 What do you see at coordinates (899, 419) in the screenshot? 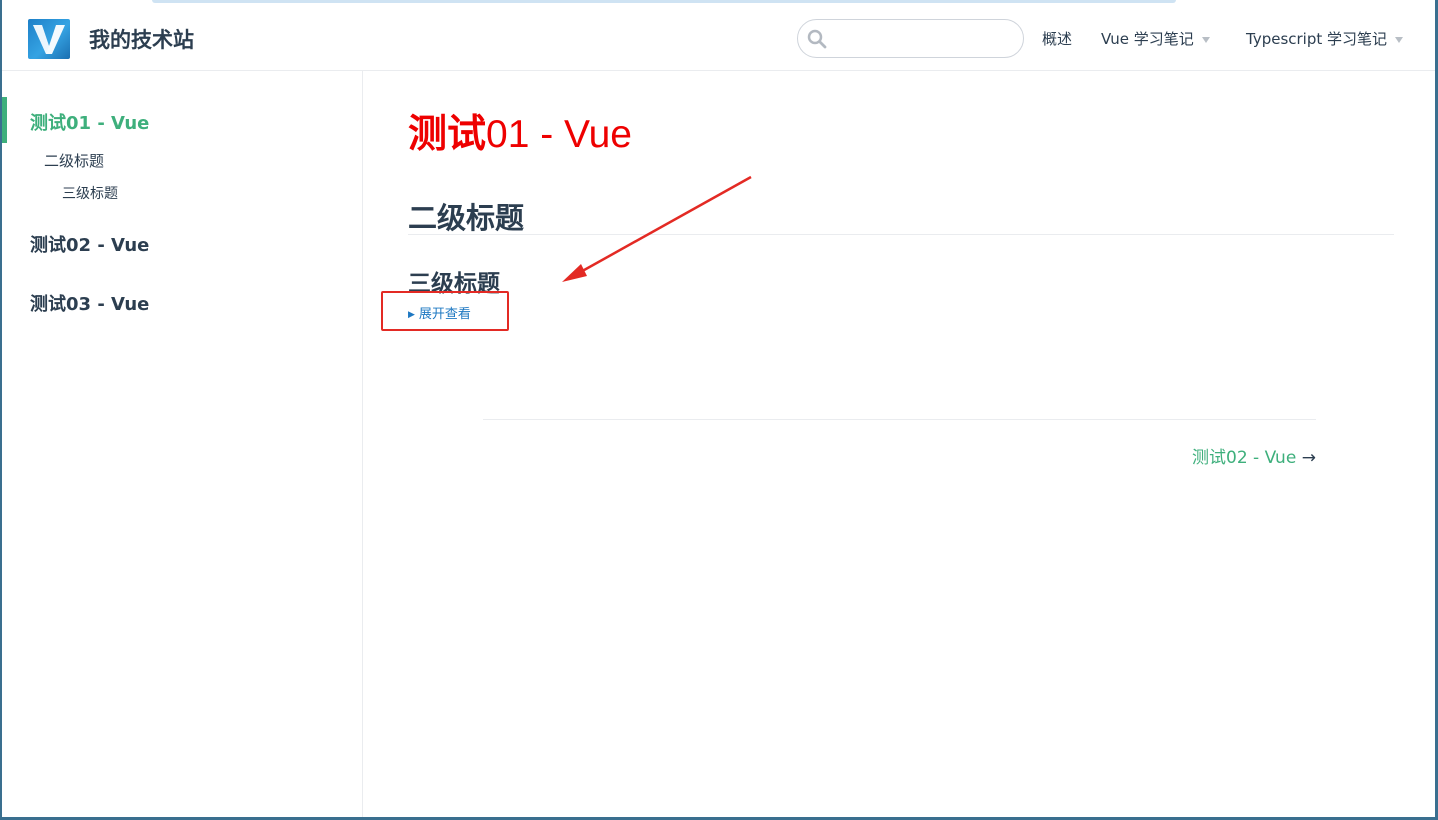
I see `page-nav-divider` at bounding box center [899, 419].